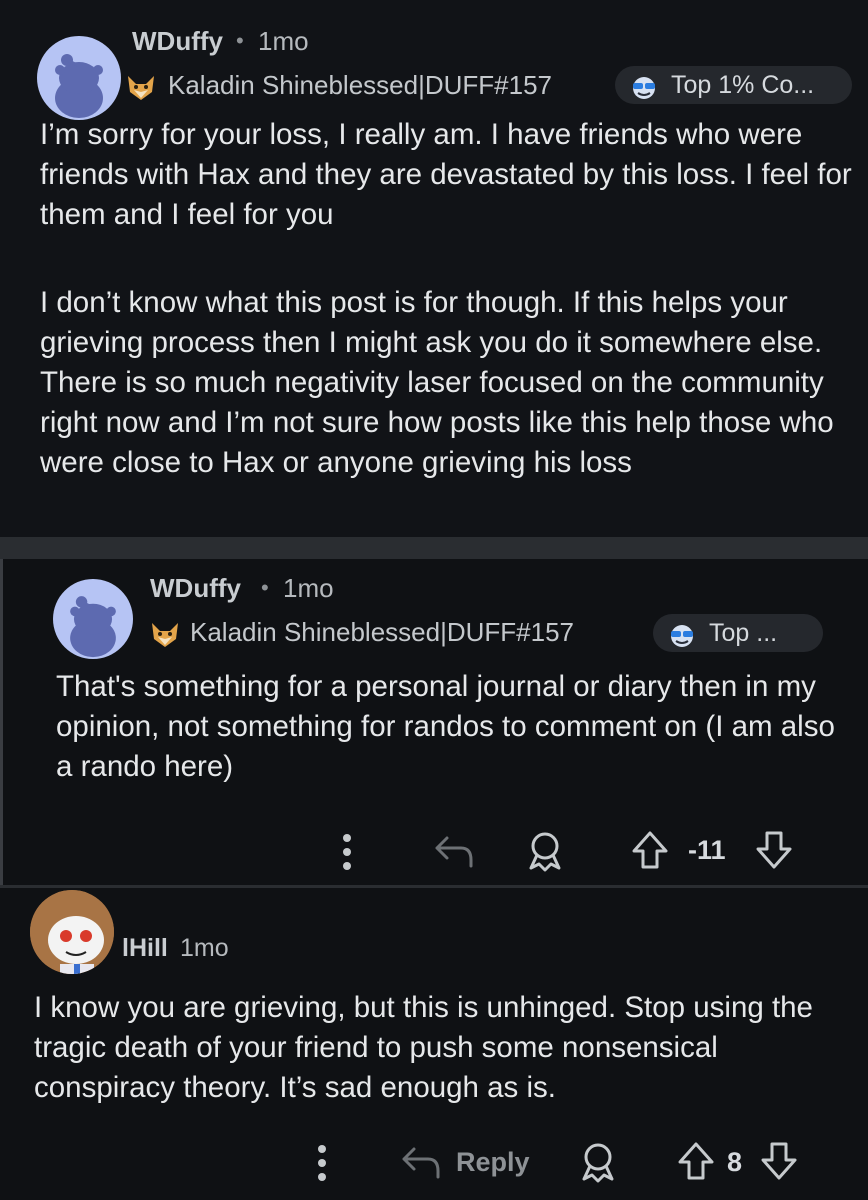 Image resolution: width=868 pixels, height=1200 pixels. I want to click on custom-snoo-avatar-icon, so click(72, 932).